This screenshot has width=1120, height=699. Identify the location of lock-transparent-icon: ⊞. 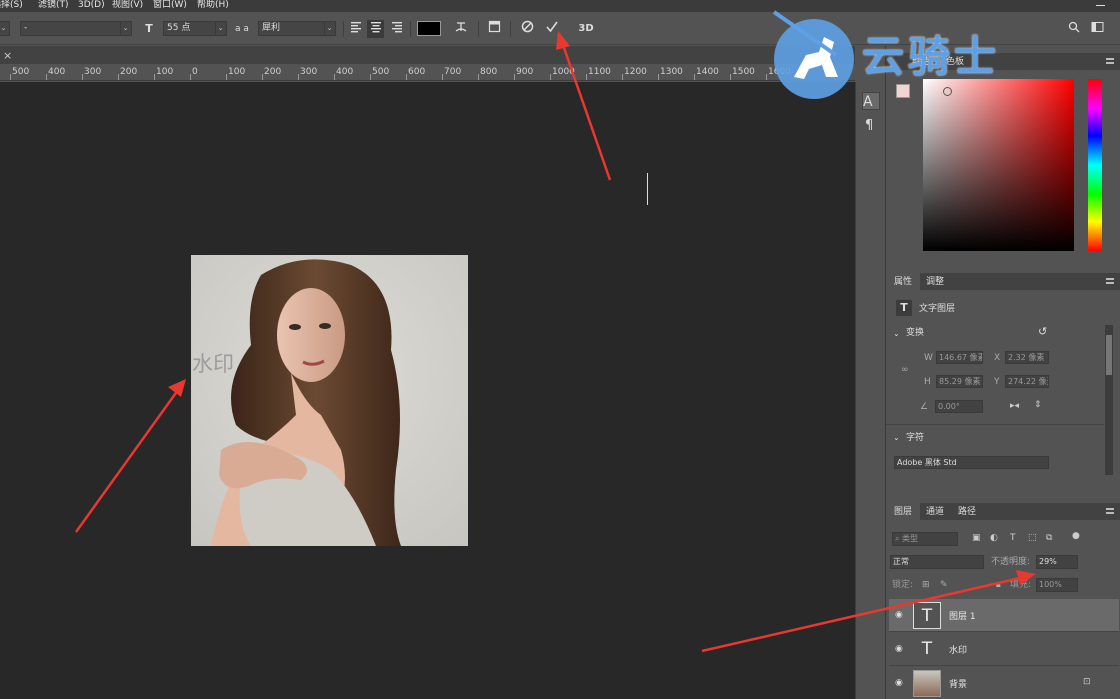
(926, 585).